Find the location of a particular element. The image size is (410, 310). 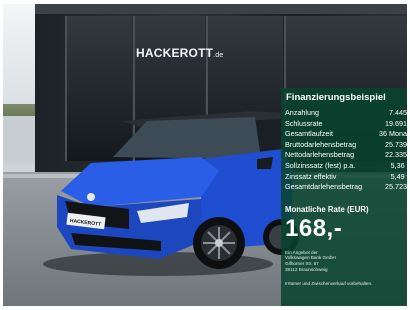

monthly-rate-label: Monatliche Rate (EUR) is located at coordinates (327, 209).